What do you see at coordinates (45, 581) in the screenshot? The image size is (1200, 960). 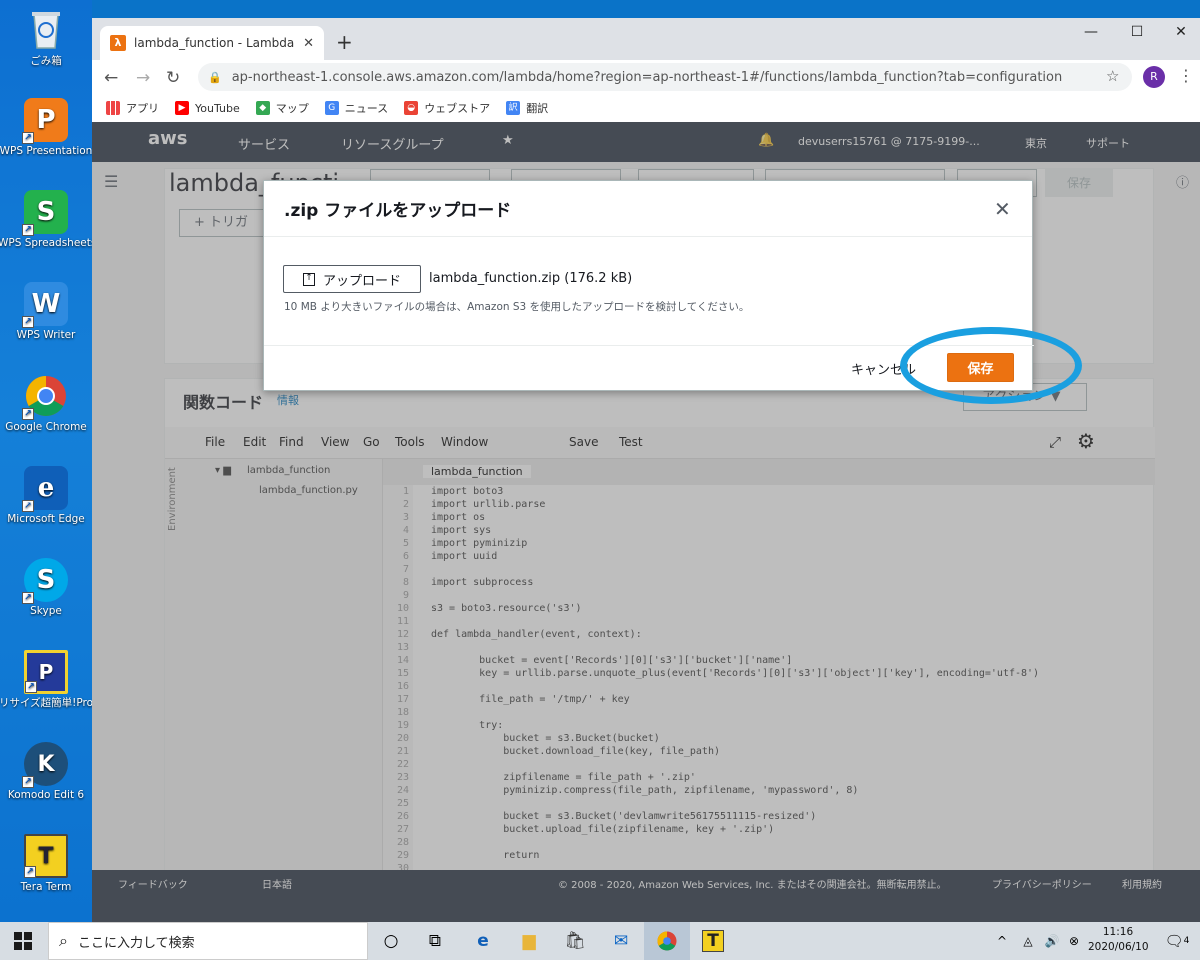 I see `skype-icon: S ↗` at bounding box center [45, 581].